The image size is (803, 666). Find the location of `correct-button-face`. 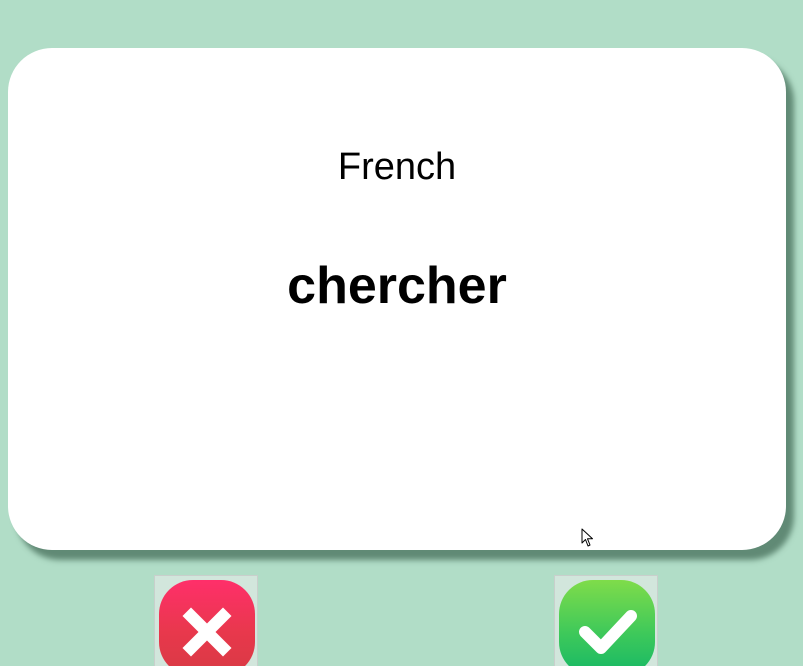

correct-button-face is located at coordinates (607, 623).